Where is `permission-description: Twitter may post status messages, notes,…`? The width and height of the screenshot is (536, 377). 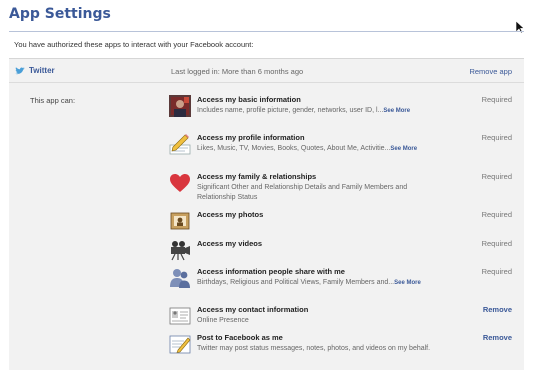
permission-description: Twitter may post status messages, notes,… is located at coordinates (314, 348).